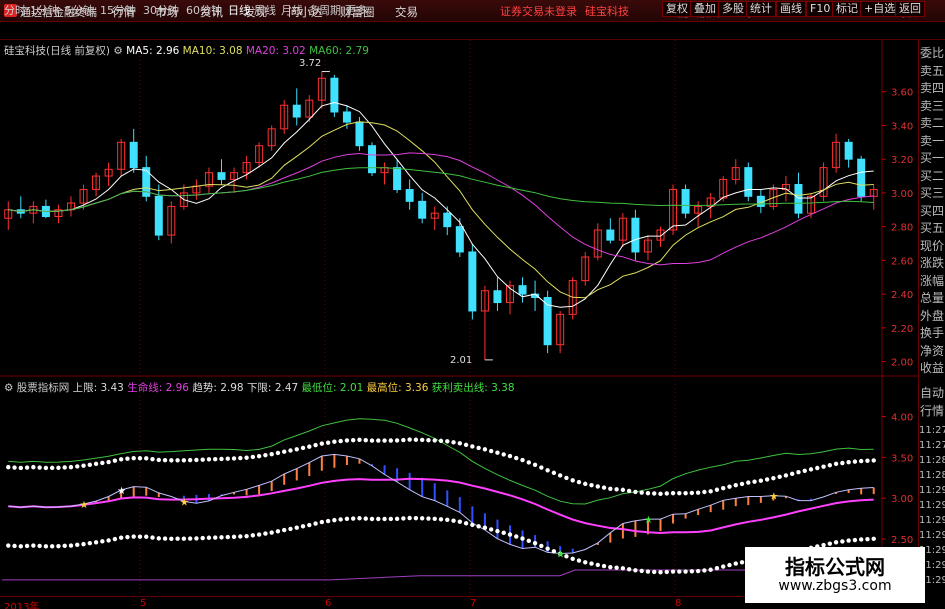 The height and width of the screenshot is (609, 945). What do you see at coordinates (677, 9) in the screenshot?
I see `button-restore-rights: 复权` at bounding box center [677, 9].